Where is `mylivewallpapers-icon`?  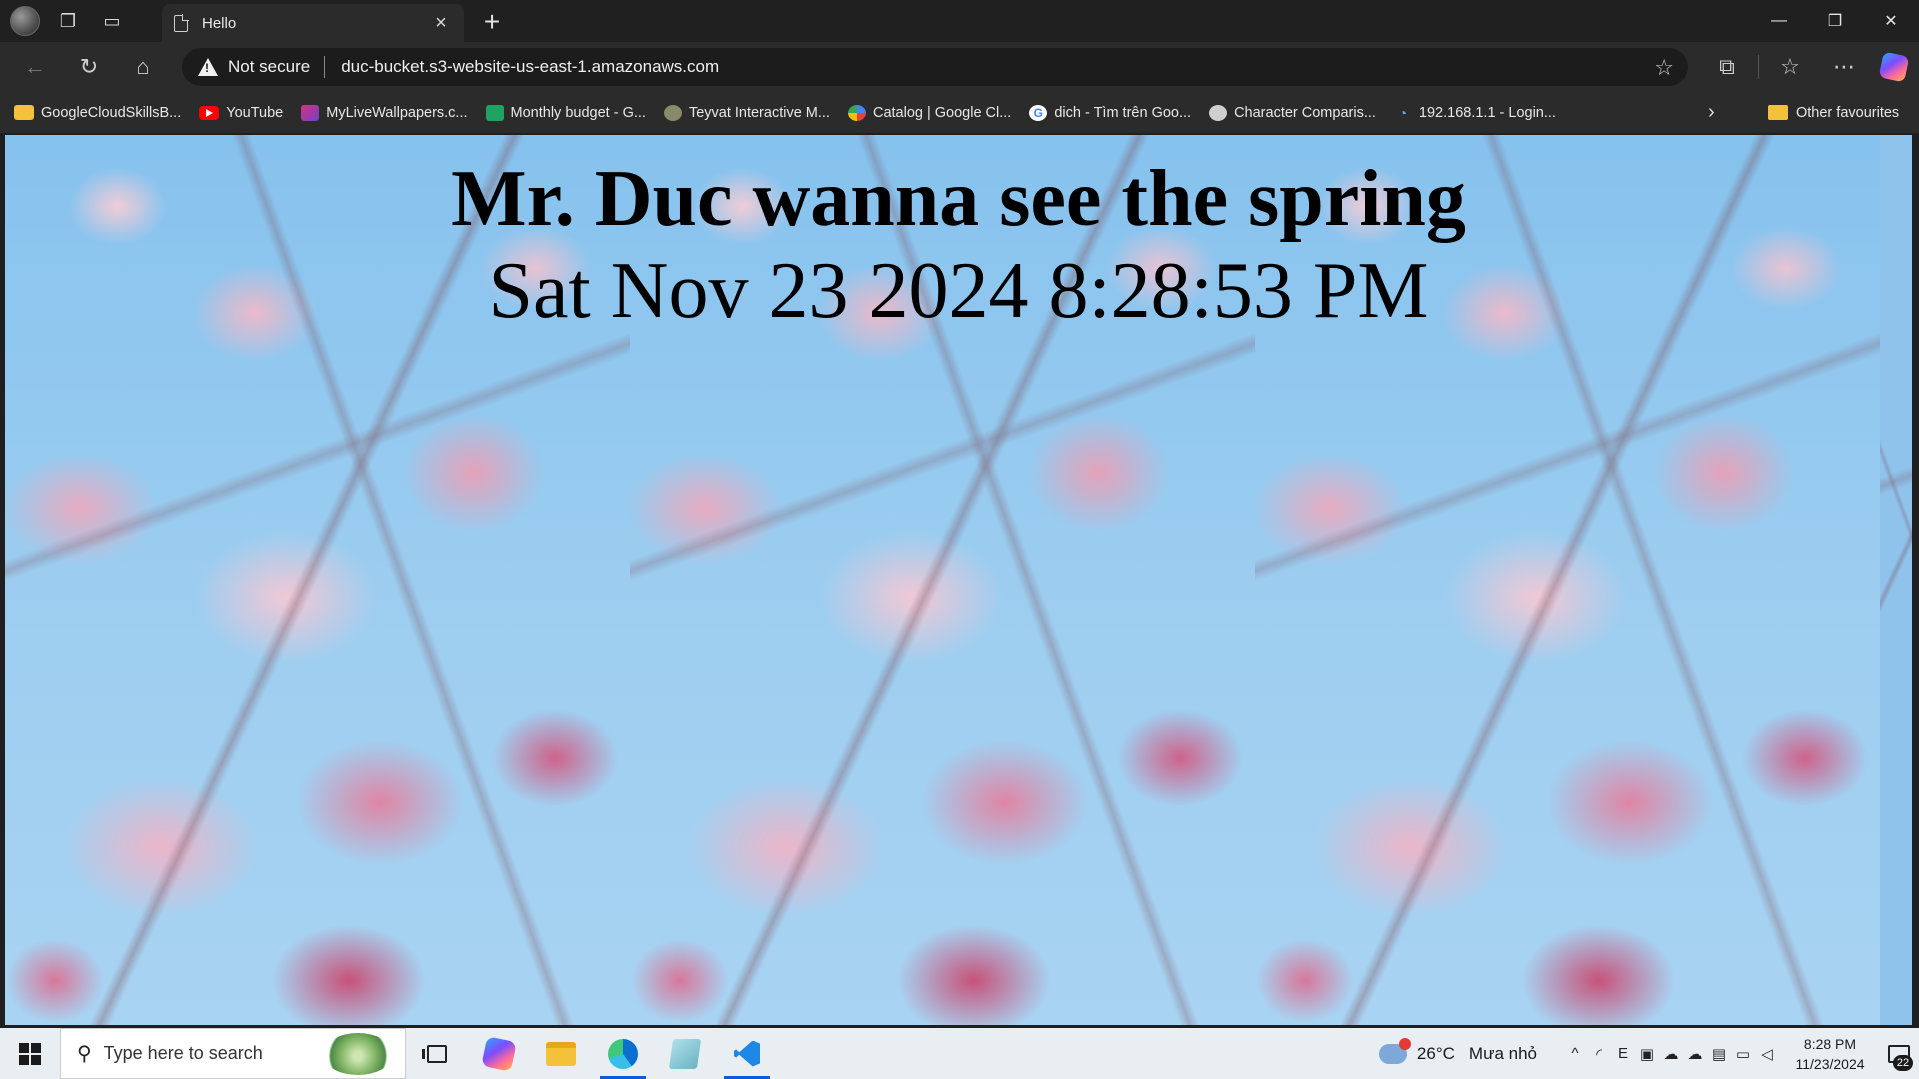 mylivewallpapers-icon is located at coordinates (310, 112).